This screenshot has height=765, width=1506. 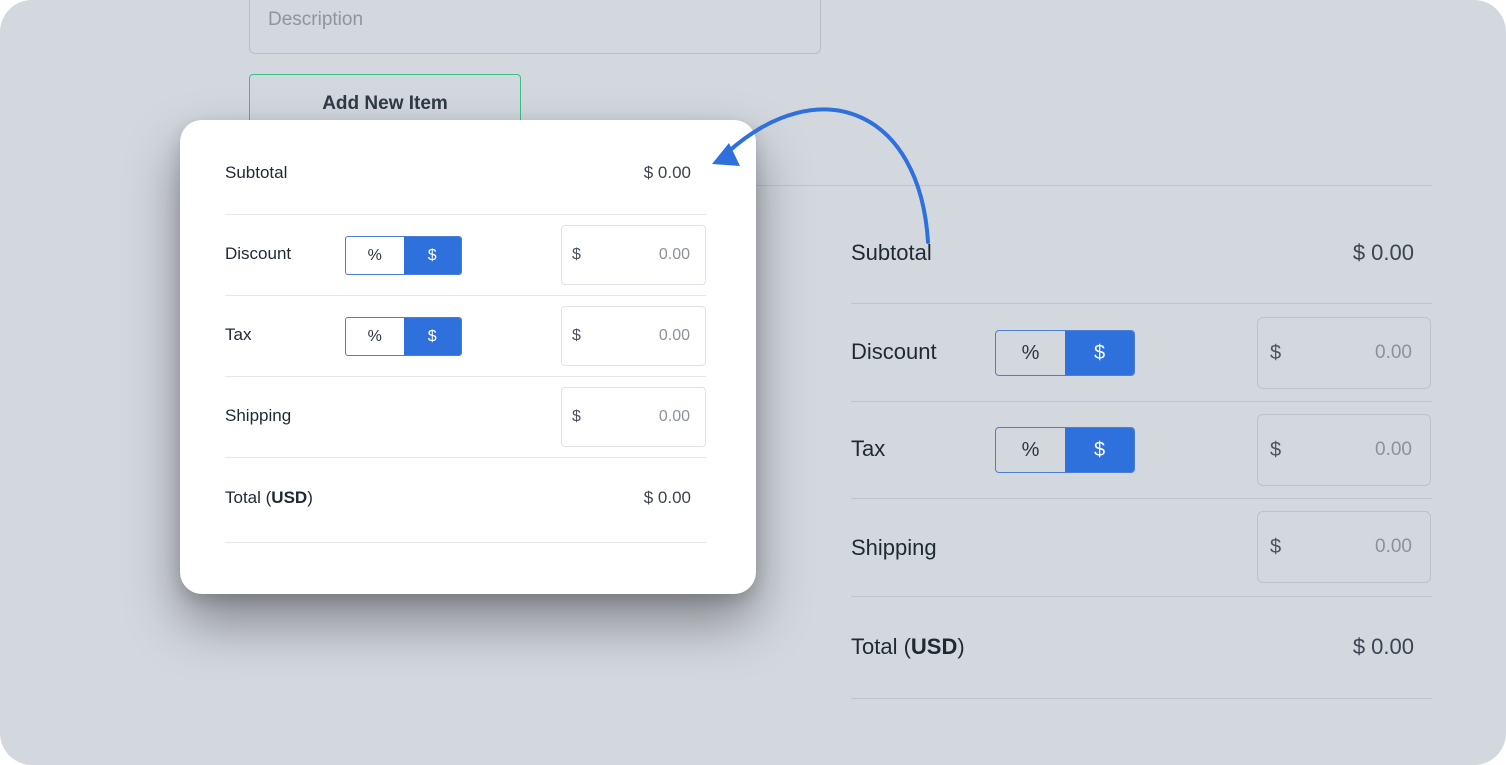 What do you see at coordinates (535, 27) in the screenshot?
I see `description-input: Description` at bounding box center [535, 27].